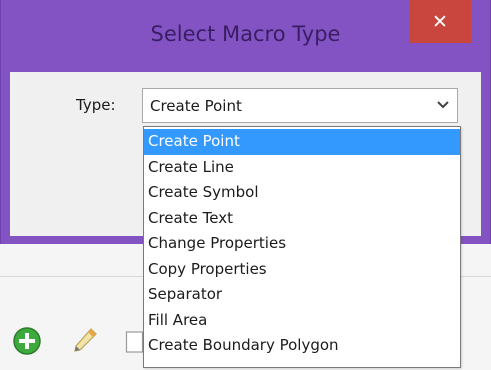 The width and height of the screenshot is (491, 370). What do you see at coordinates (302, 244) in the screenshot?
I see `dropdown-option: Change Properties` at bounding box center [302, 244].